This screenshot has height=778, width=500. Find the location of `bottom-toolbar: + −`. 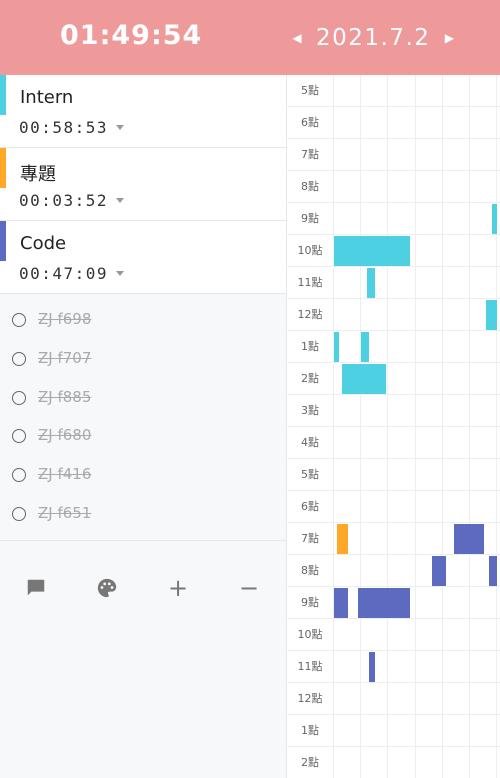

bottom-toolbar: + − is located at coordinates (143, 588).